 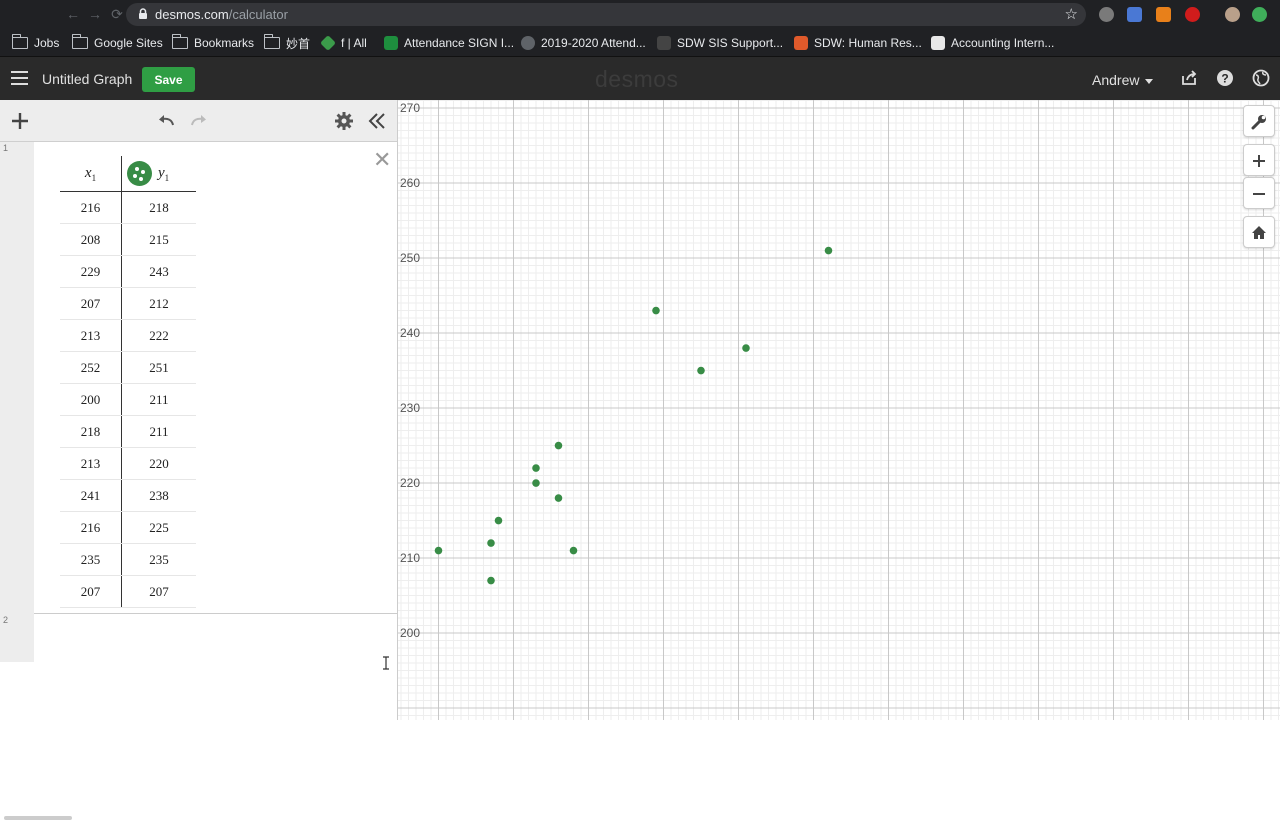 I want to click on y-tick-label: 230, so click(x=410, y=408).